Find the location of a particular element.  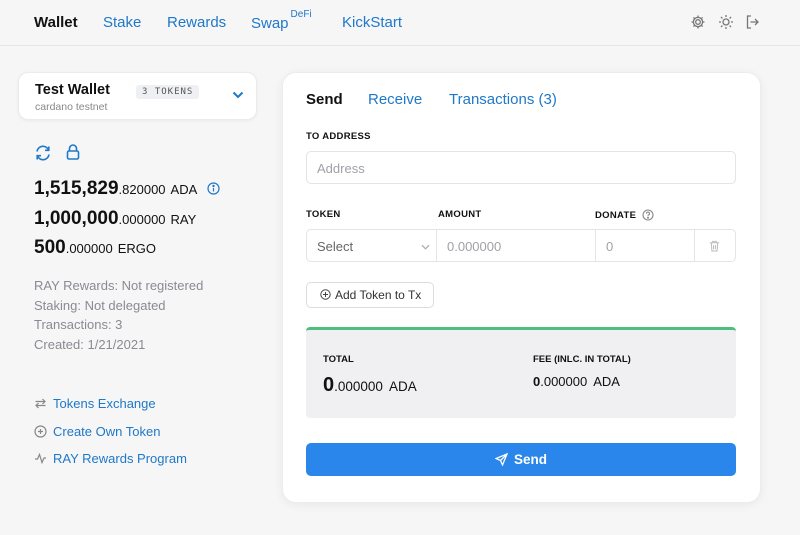

tokens-count-badge: 3 TOKENS is located at coordinates (168, 92).